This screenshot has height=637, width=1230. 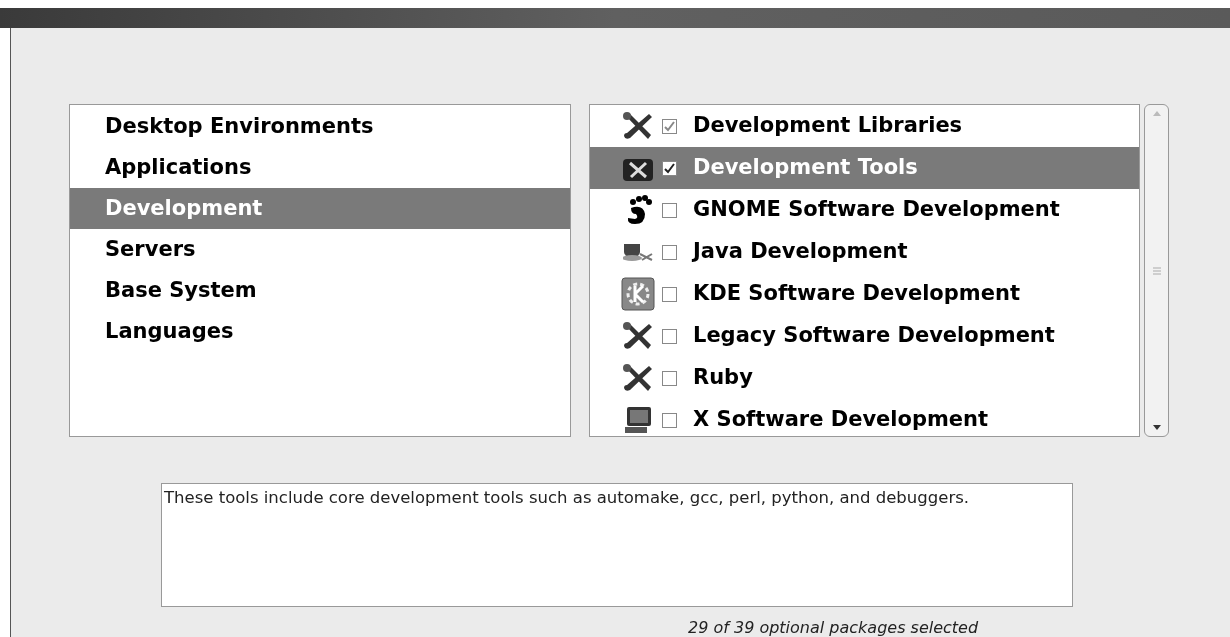 What do you see at coordinates (320, 331) in the screenshot?
I see `category-item: Languages` at bounding box center [320, 331].